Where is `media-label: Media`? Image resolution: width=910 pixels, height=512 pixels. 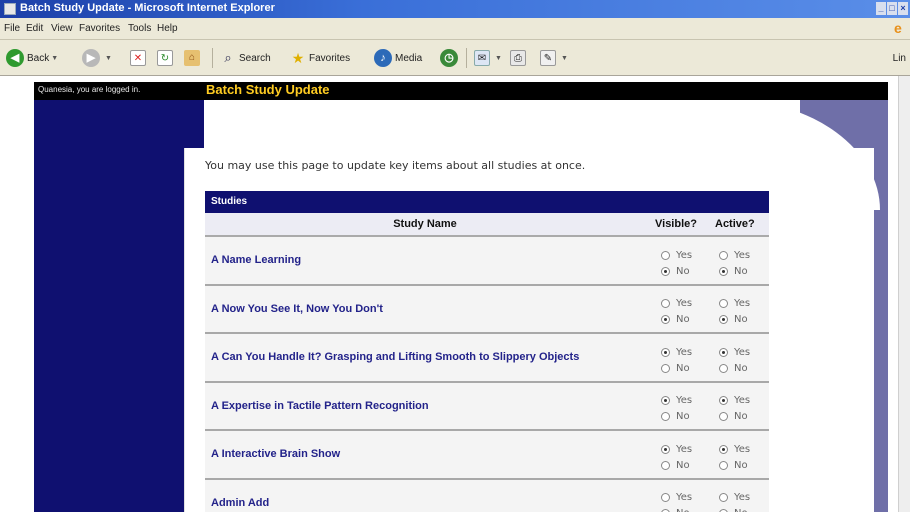 media-label: Media is located at coordinates (409, 58).